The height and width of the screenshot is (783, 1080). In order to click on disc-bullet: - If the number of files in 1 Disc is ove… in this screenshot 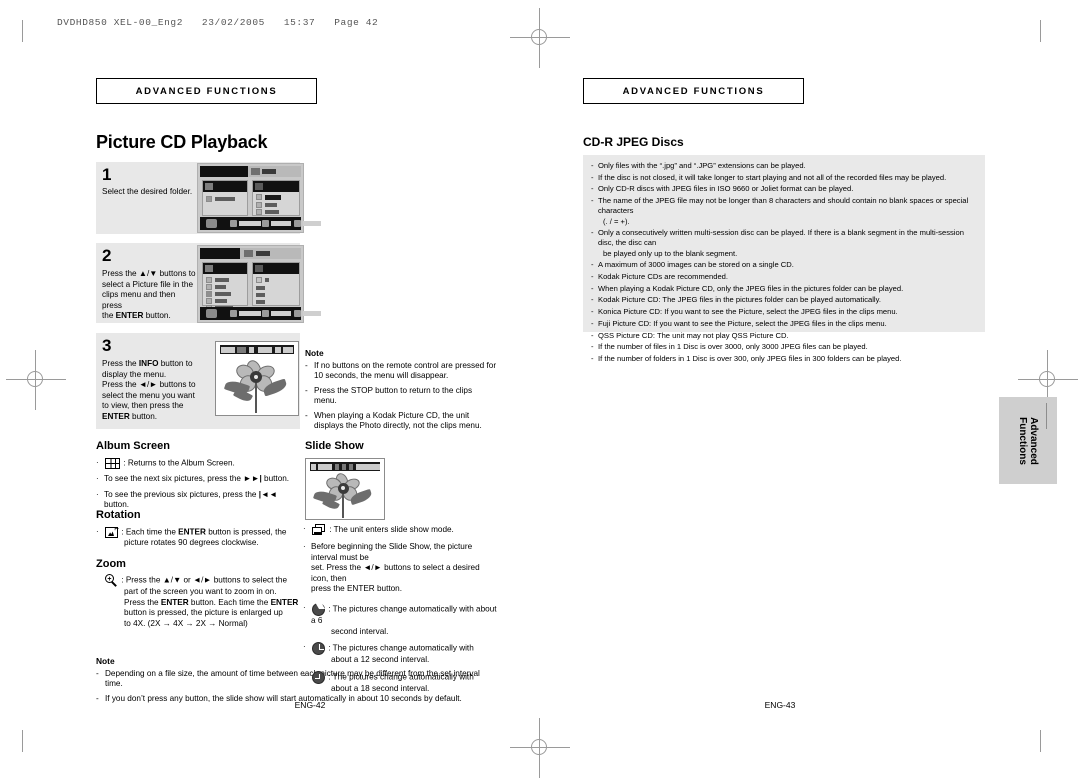, I will do `click(784, 347)`.